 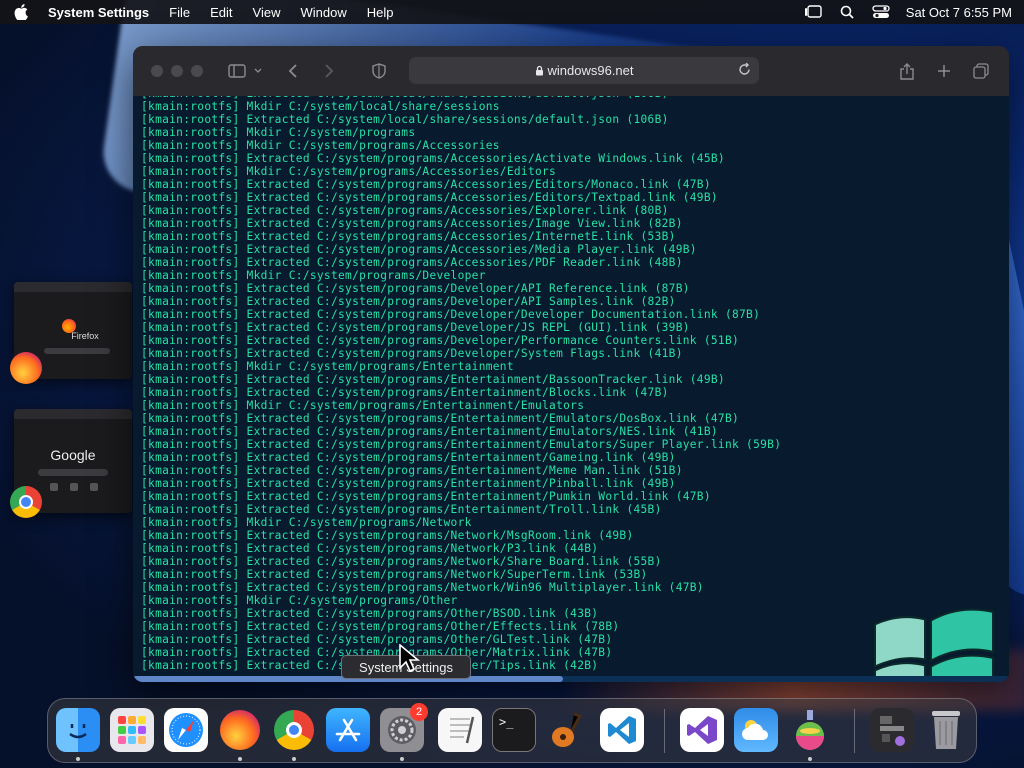 I want to click on google-thumbnail-label: Google, so click(x=73, y=455).